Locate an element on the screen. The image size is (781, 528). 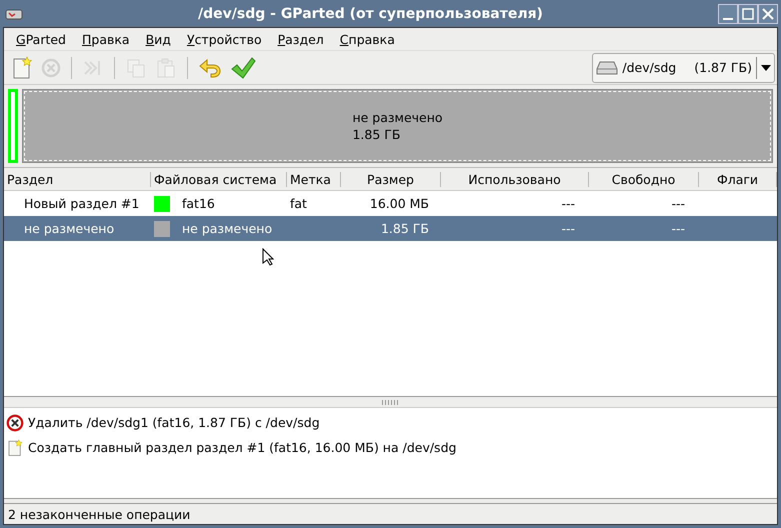
table-cell: fat is located at coordinates (298, 203).